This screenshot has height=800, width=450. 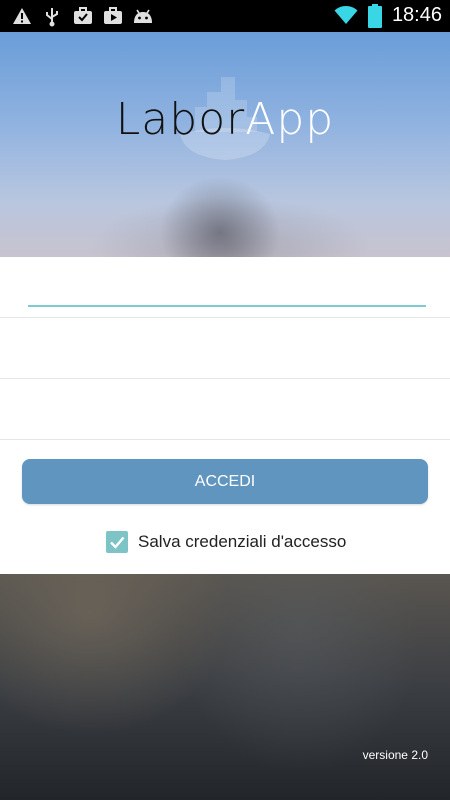 I want to click on server-row, so click(x=225, y=409).